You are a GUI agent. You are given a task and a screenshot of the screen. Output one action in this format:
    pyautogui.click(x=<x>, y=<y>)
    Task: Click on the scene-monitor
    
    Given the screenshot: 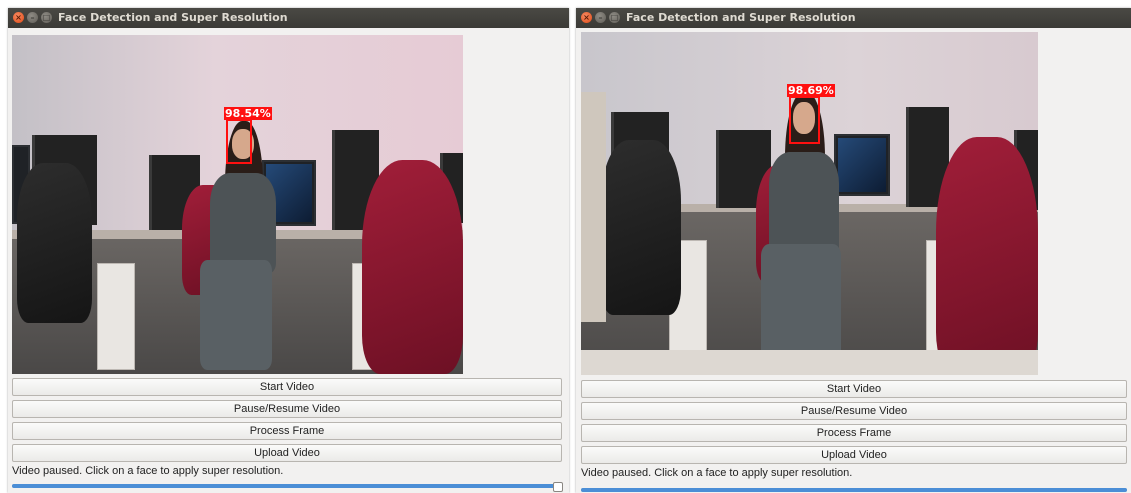 What is the action you would take?
    pyautogui.click(x=862, y=165)
    